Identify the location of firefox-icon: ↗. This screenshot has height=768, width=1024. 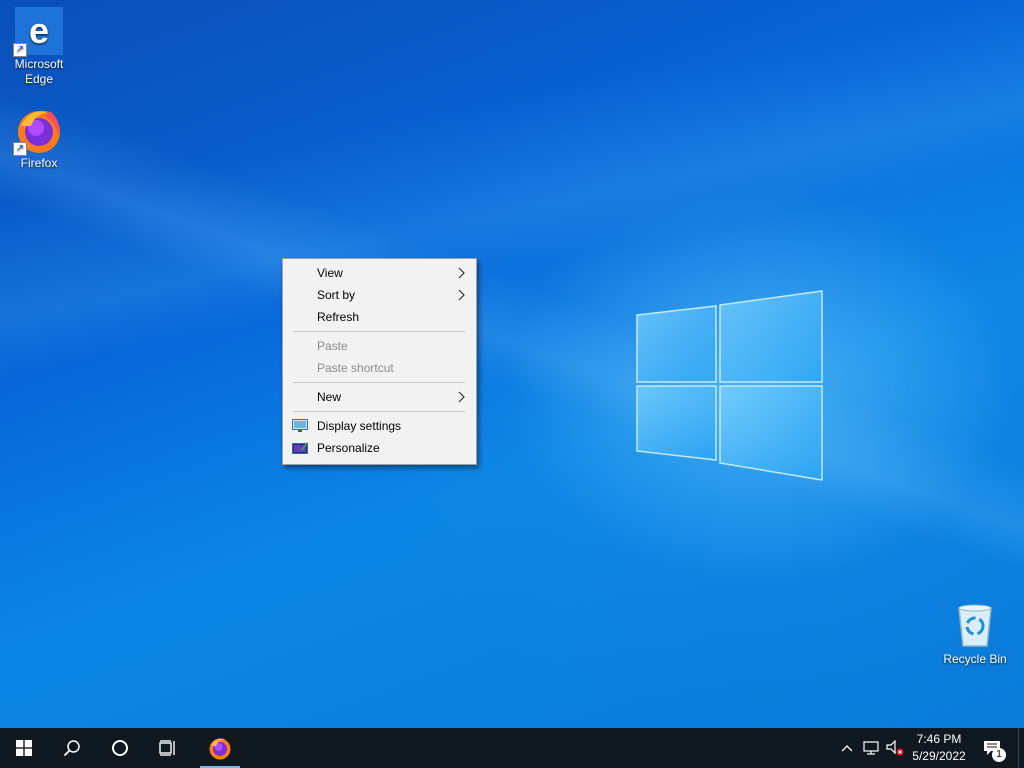
(38, 131).